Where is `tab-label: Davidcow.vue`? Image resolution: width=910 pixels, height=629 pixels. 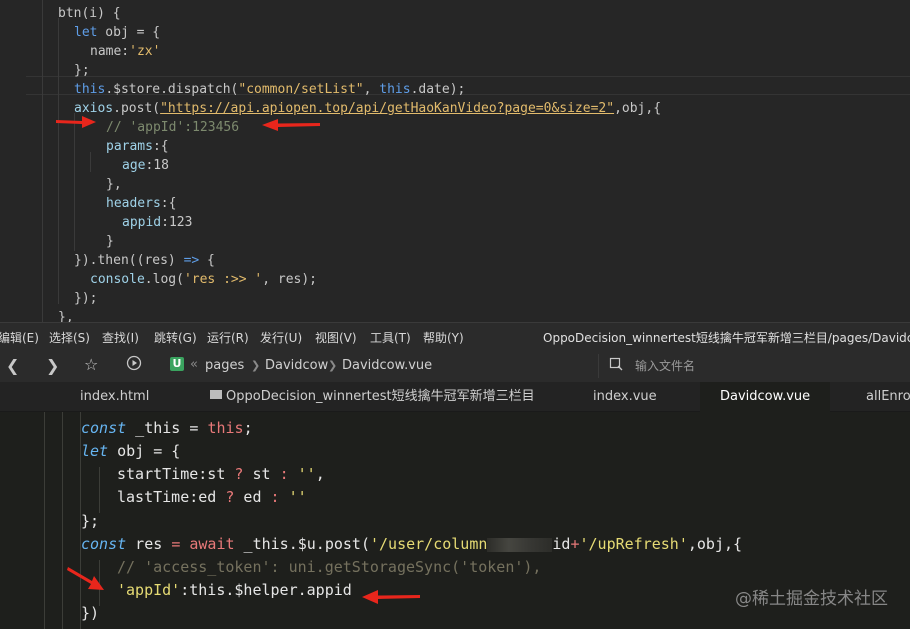
tab-label: Davidcow.vue is located at coordinates (765, 396).